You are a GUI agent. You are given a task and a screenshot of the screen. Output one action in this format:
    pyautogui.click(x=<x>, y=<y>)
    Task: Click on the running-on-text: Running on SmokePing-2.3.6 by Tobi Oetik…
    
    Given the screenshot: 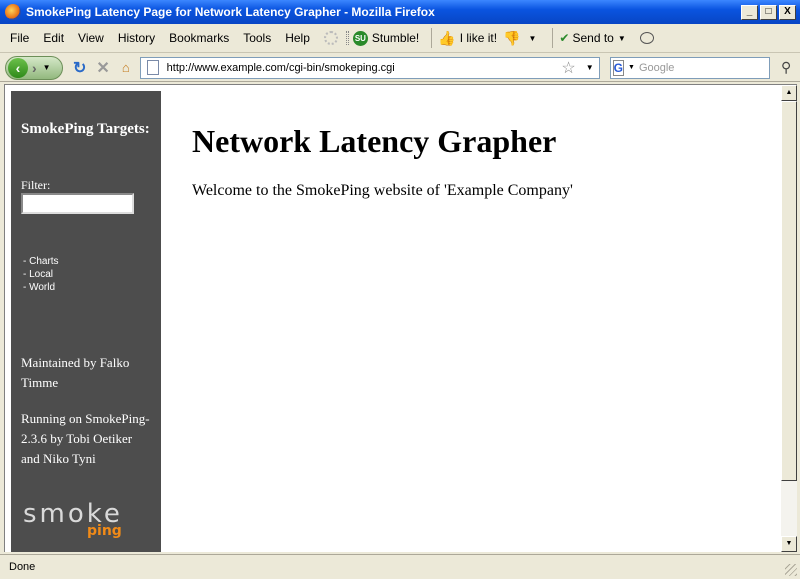 What is the action you would take?
    pyautogui.click(x=85, y=438)
    